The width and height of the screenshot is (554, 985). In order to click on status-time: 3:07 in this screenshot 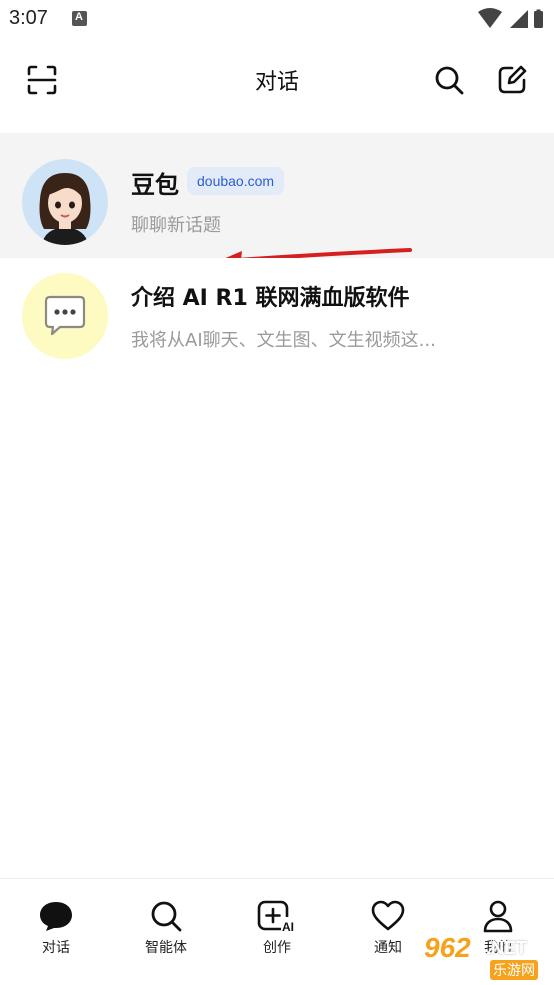, I will do `click(28, 18)`.